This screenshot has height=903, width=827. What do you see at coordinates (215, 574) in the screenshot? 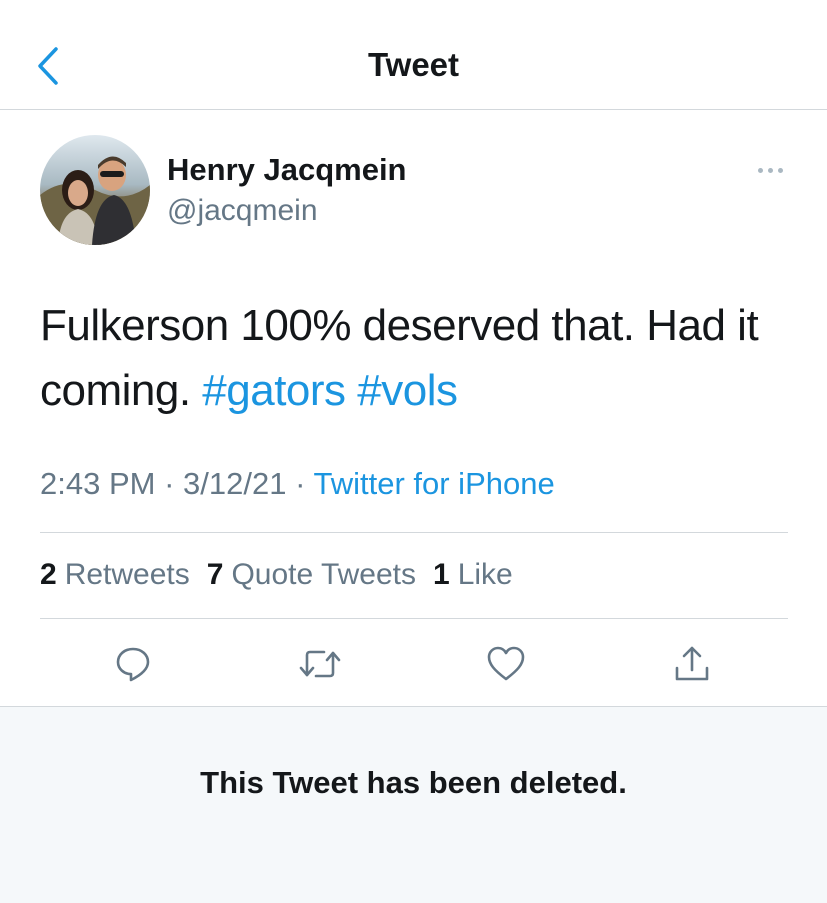
I see `quote-tweets-count: 7` at bounding box center [215, 574].